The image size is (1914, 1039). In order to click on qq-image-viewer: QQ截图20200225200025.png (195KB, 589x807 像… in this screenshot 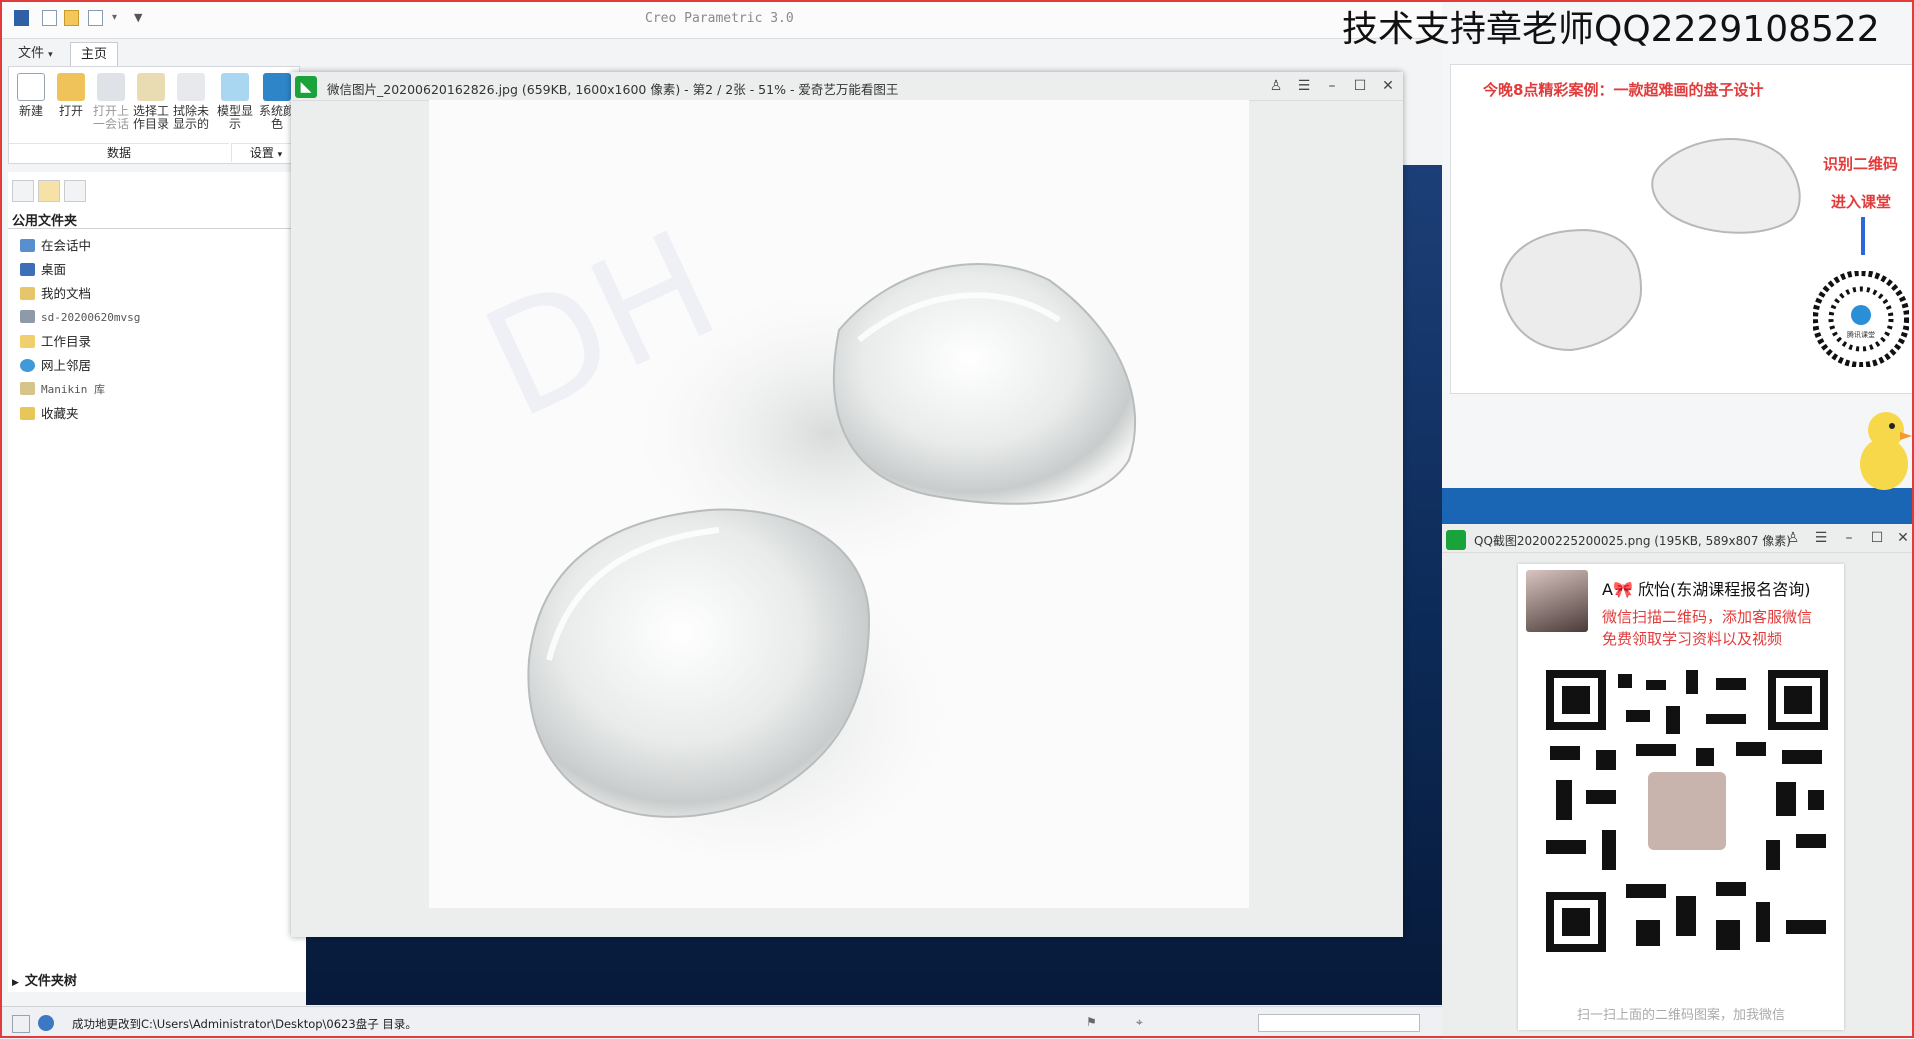, I will do `click(1678, 781)`.